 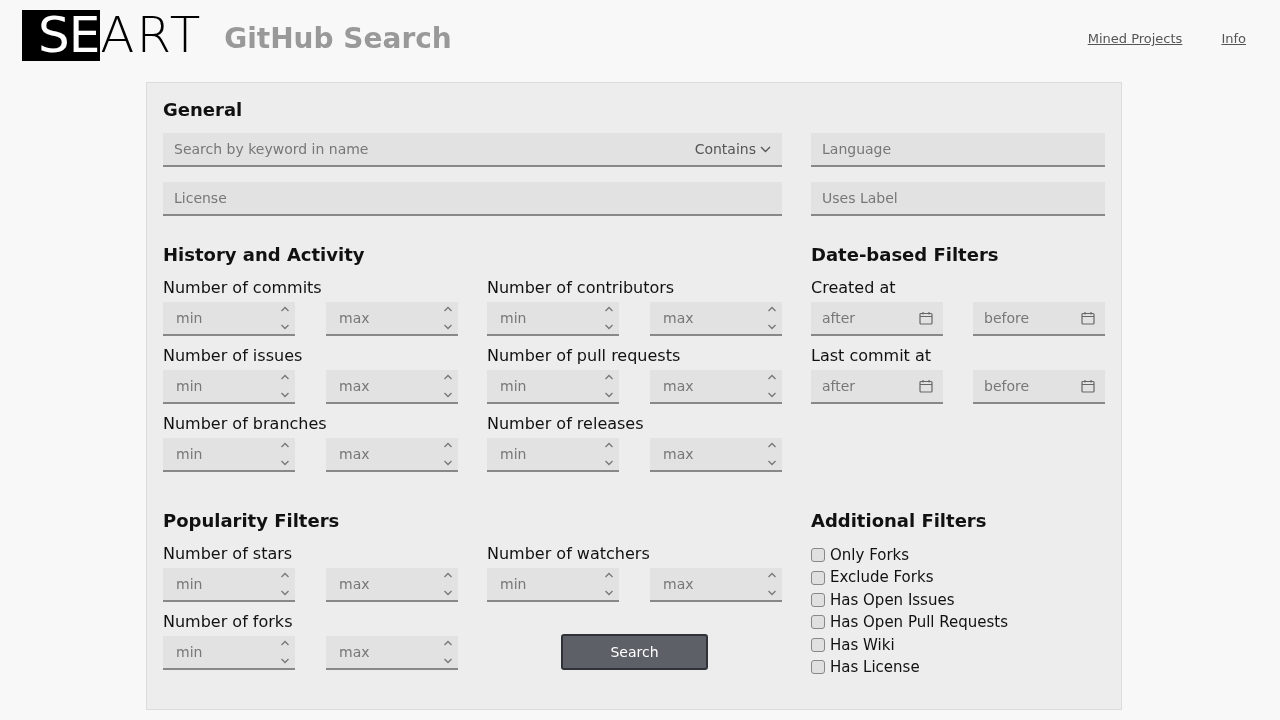 What do you see at coordinates (569, 554) in the screenshot?
I see `field-label: Number of watchers` at bounding box center [569, 554].